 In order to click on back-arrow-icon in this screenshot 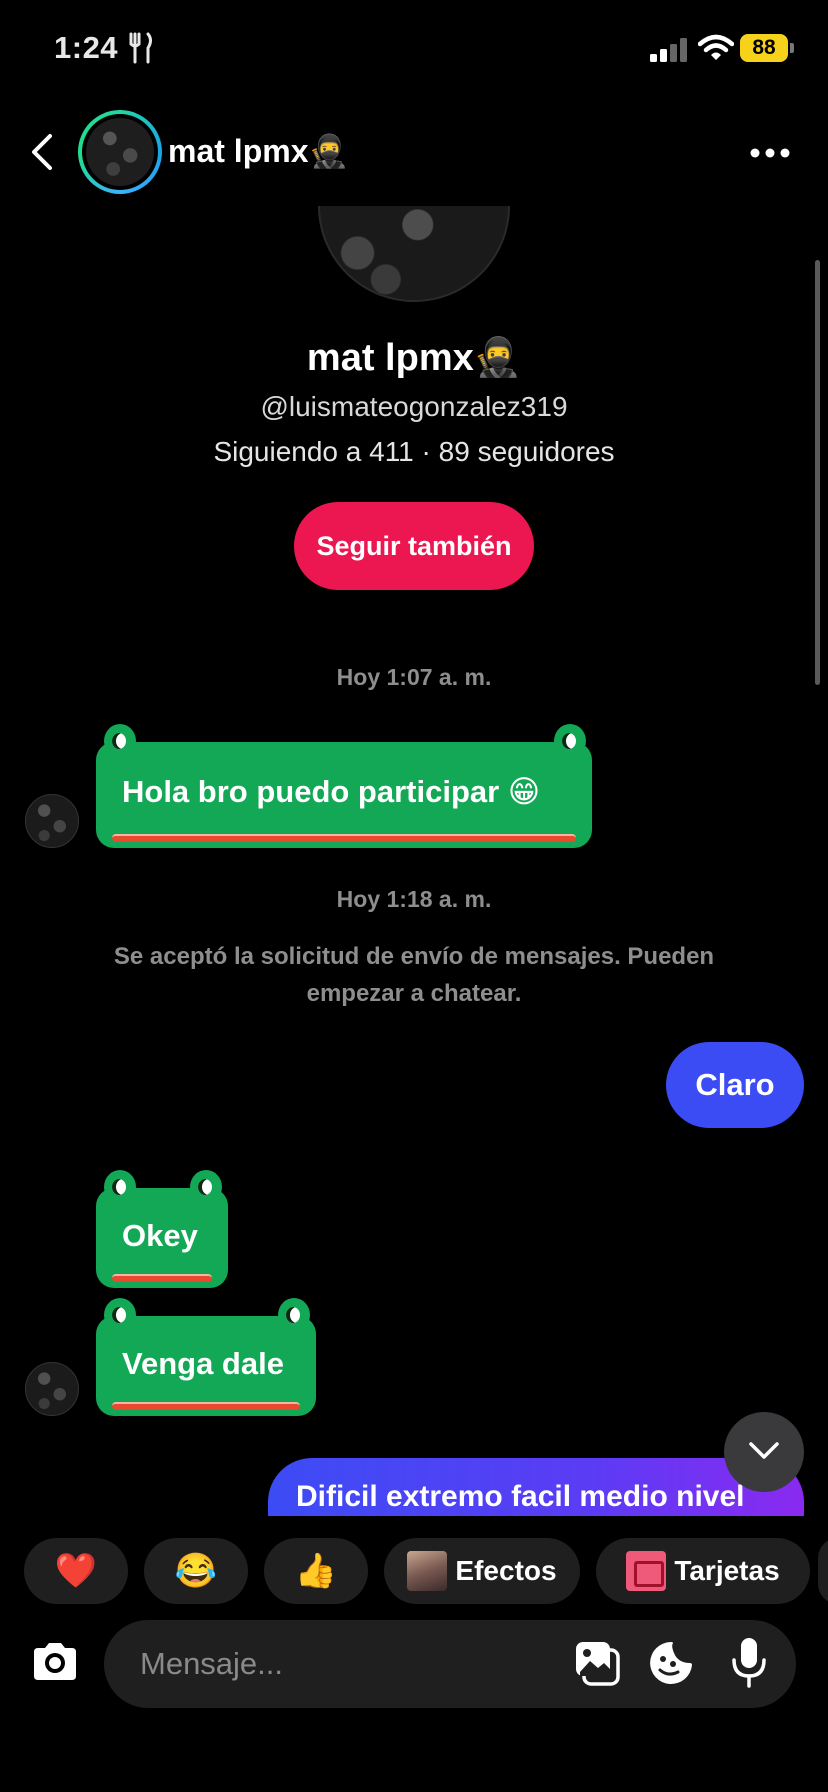, I will do `click(44, 152)`.